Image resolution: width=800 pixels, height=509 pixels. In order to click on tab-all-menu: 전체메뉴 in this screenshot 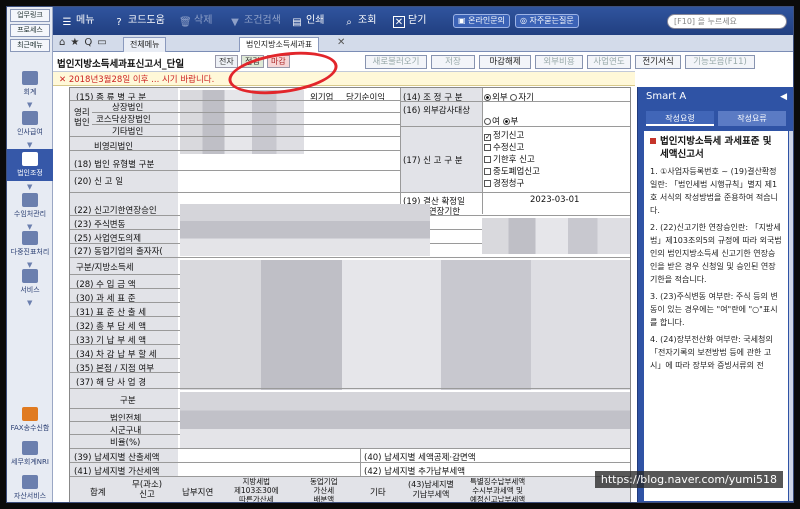, I will do `click(145, 44)`.